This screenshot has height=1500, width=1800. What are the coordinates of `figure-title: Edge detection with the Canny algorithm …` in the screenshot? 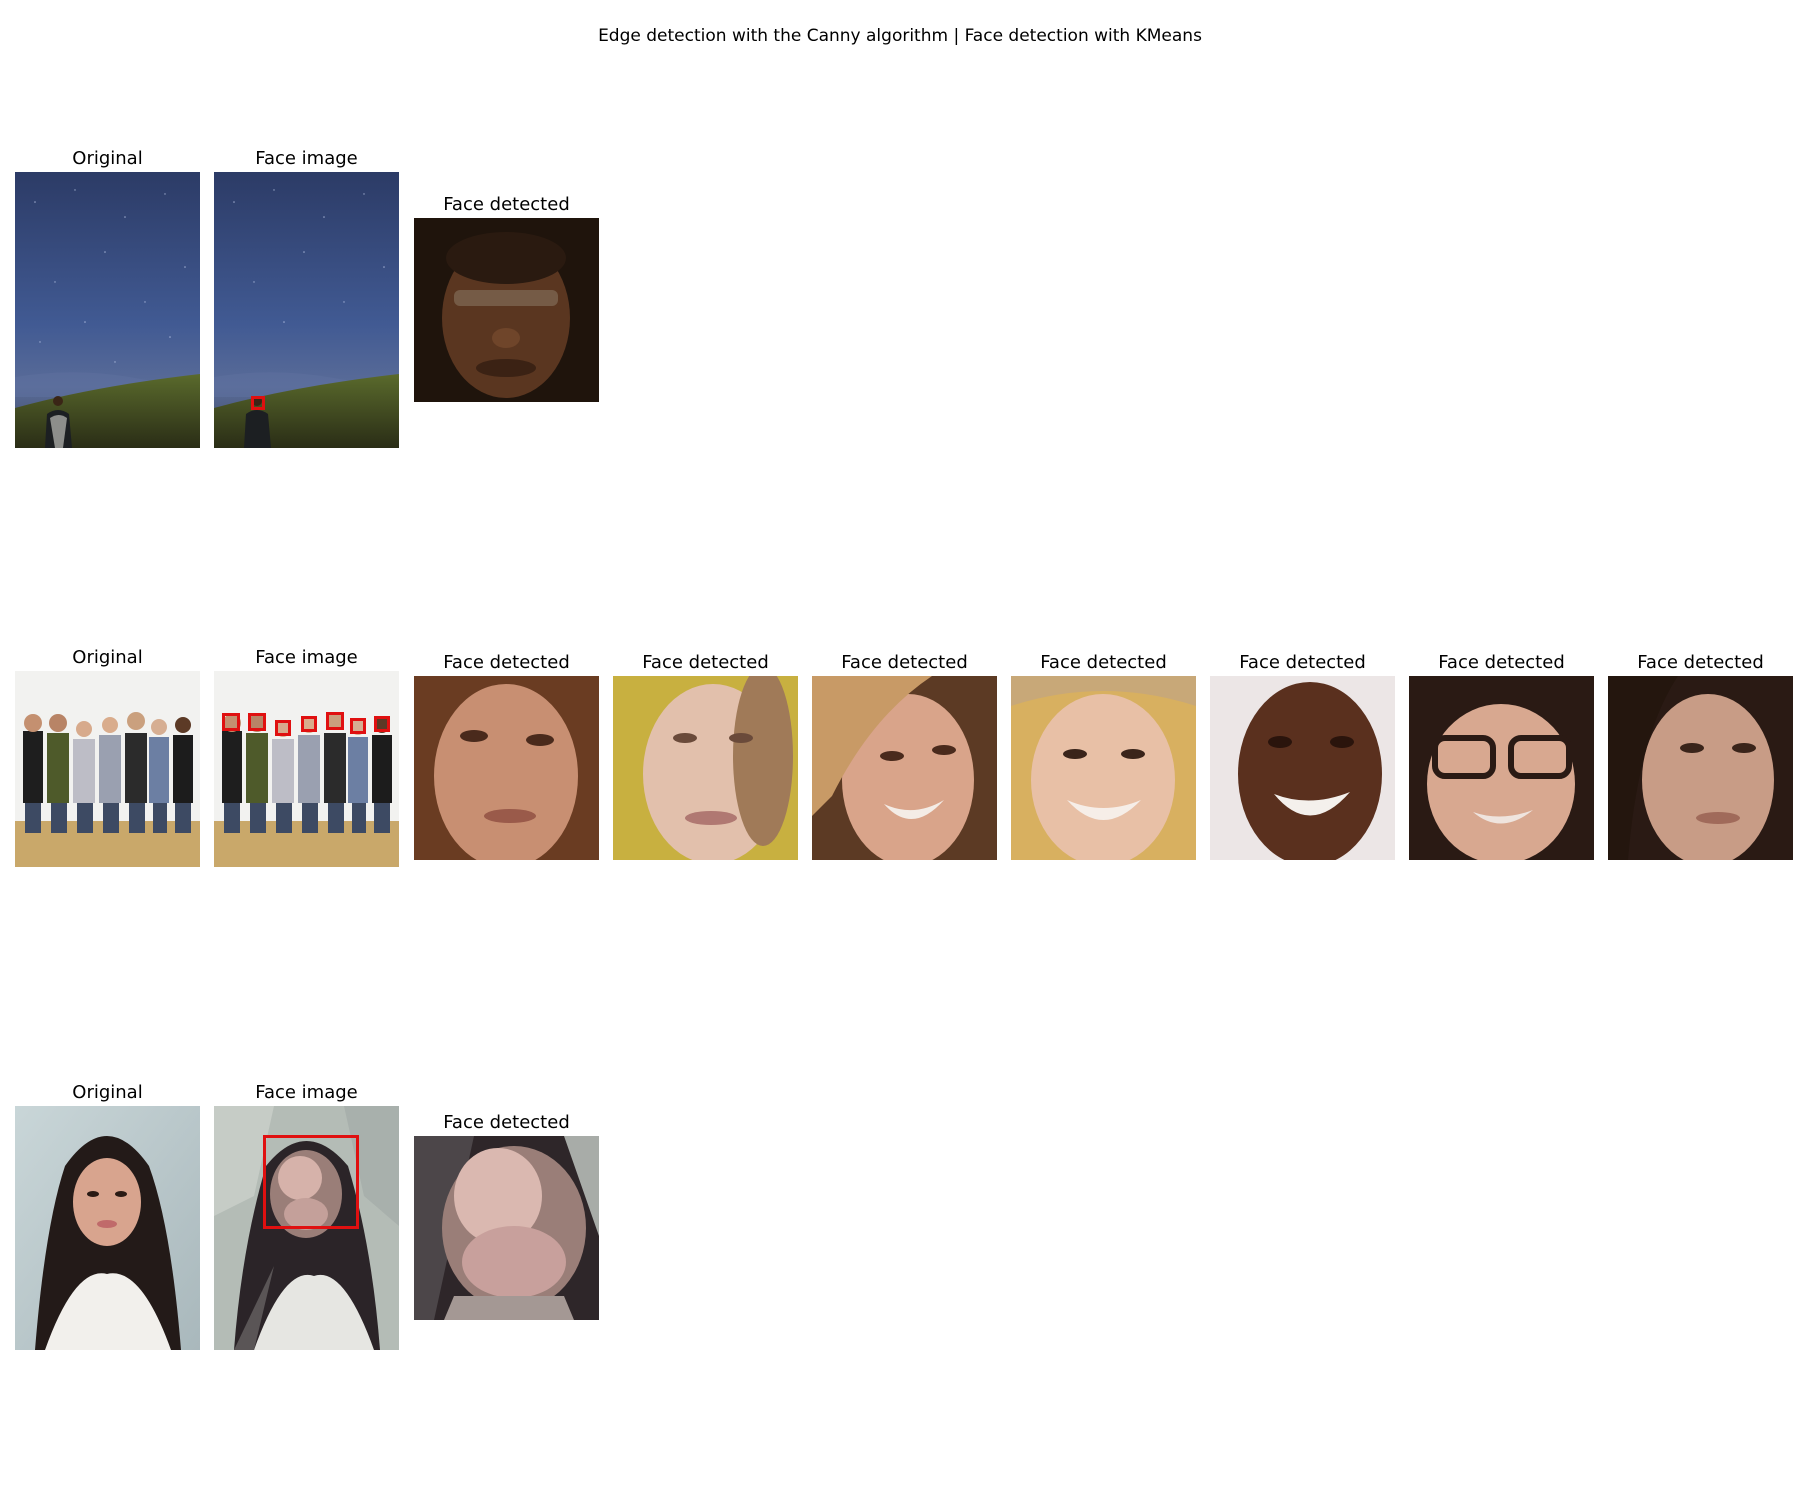 It's located at (900, 36).